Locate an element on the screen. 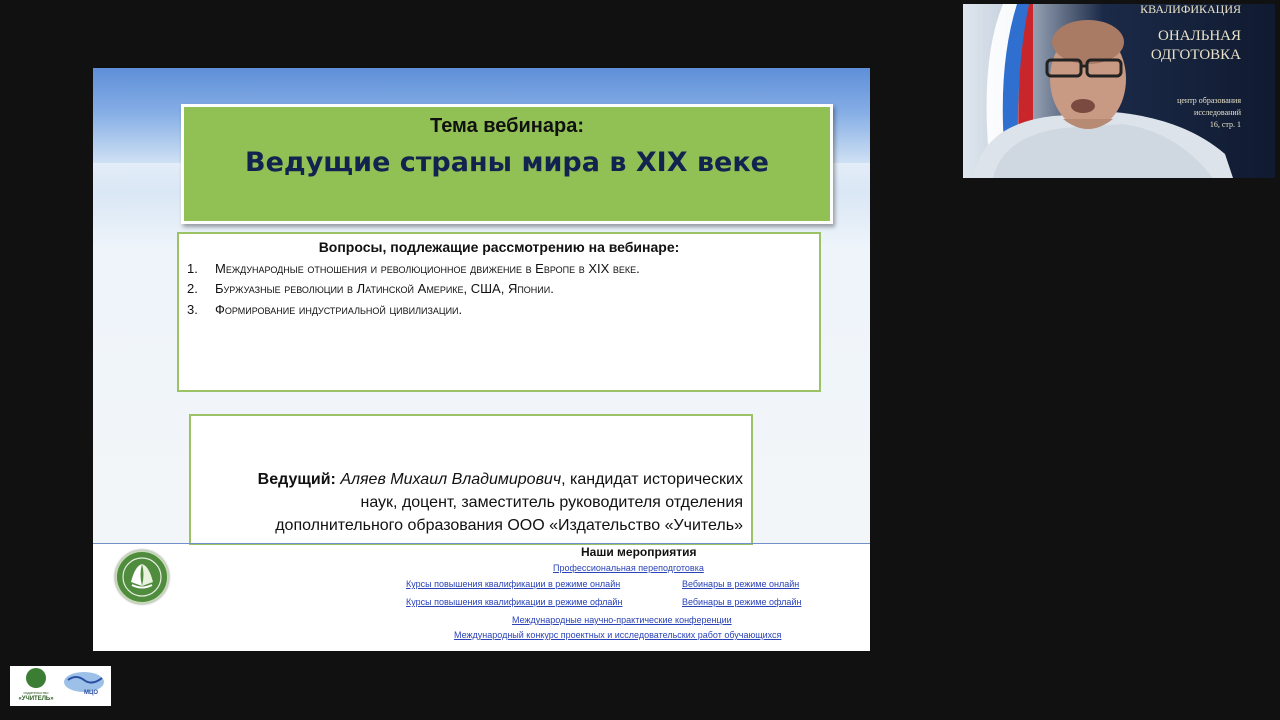 This screenshot has width=1280, height=720. globe-icon is located at coordinates (84, 682).